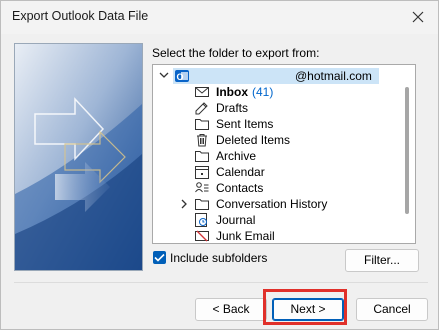 The height and width of the screenshot is (330, 439). I want to click on tree-item-sent: Sent Items, so click(270, 124).